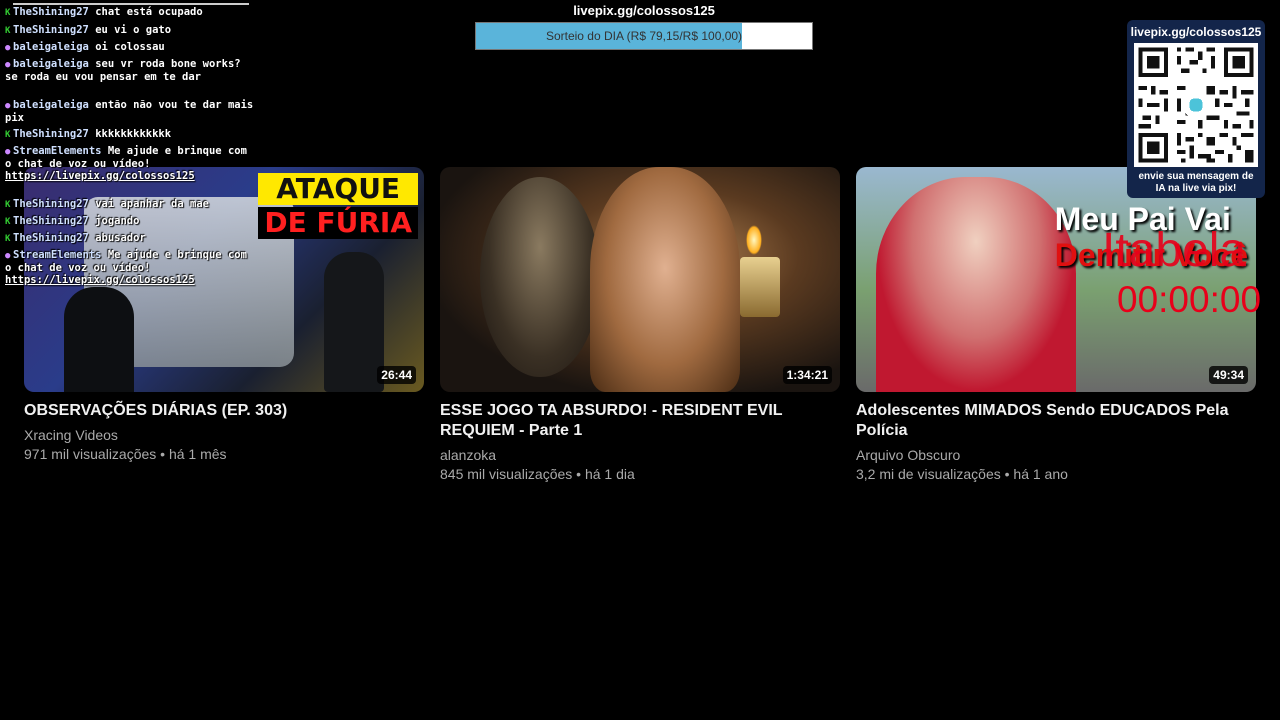  Describe the element at coordinates (224, 411) in the screenshot. I see `video-title: OBSERVAÇÕES DIÁRIAS (EP. 303)` at that location.